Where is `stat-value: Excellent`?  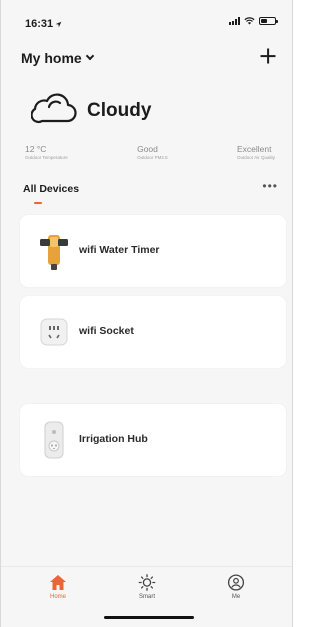
stat-value: Excellent is located at coordinates (254, 149).